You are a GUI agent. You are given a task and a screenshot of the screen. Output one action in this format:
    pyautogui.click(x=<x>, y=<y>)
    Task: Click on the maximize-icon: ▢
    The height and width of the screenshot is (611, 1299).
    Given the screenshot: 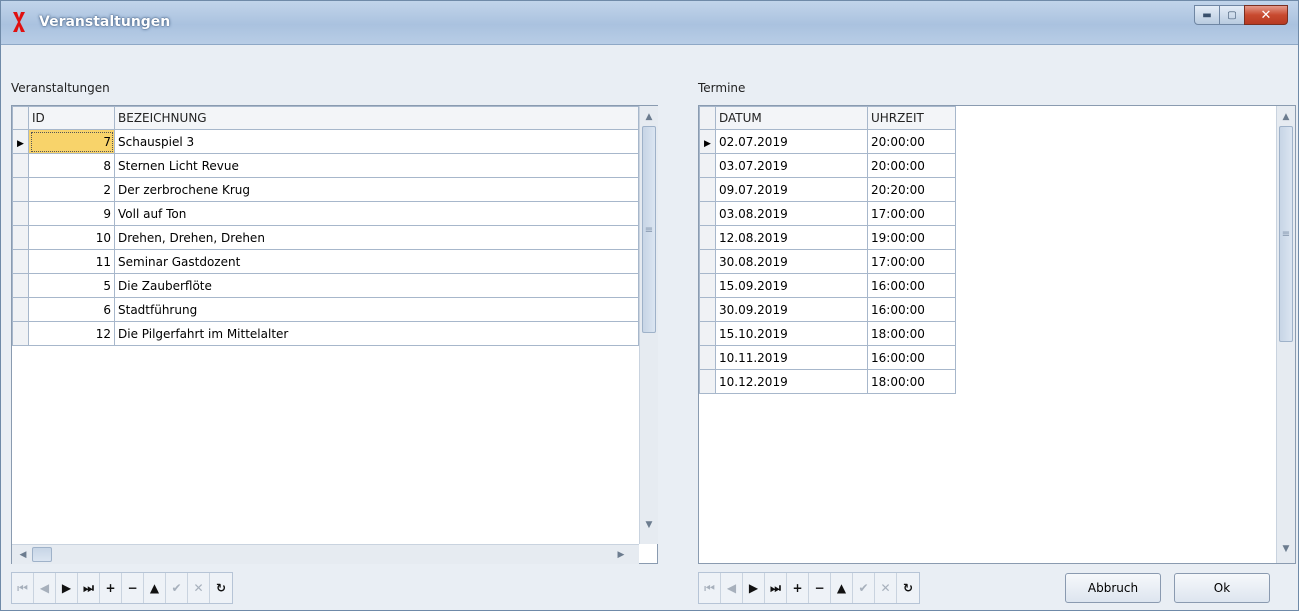 What is the action you would take?
    pyautogui.click(x=1232, y=15)
    